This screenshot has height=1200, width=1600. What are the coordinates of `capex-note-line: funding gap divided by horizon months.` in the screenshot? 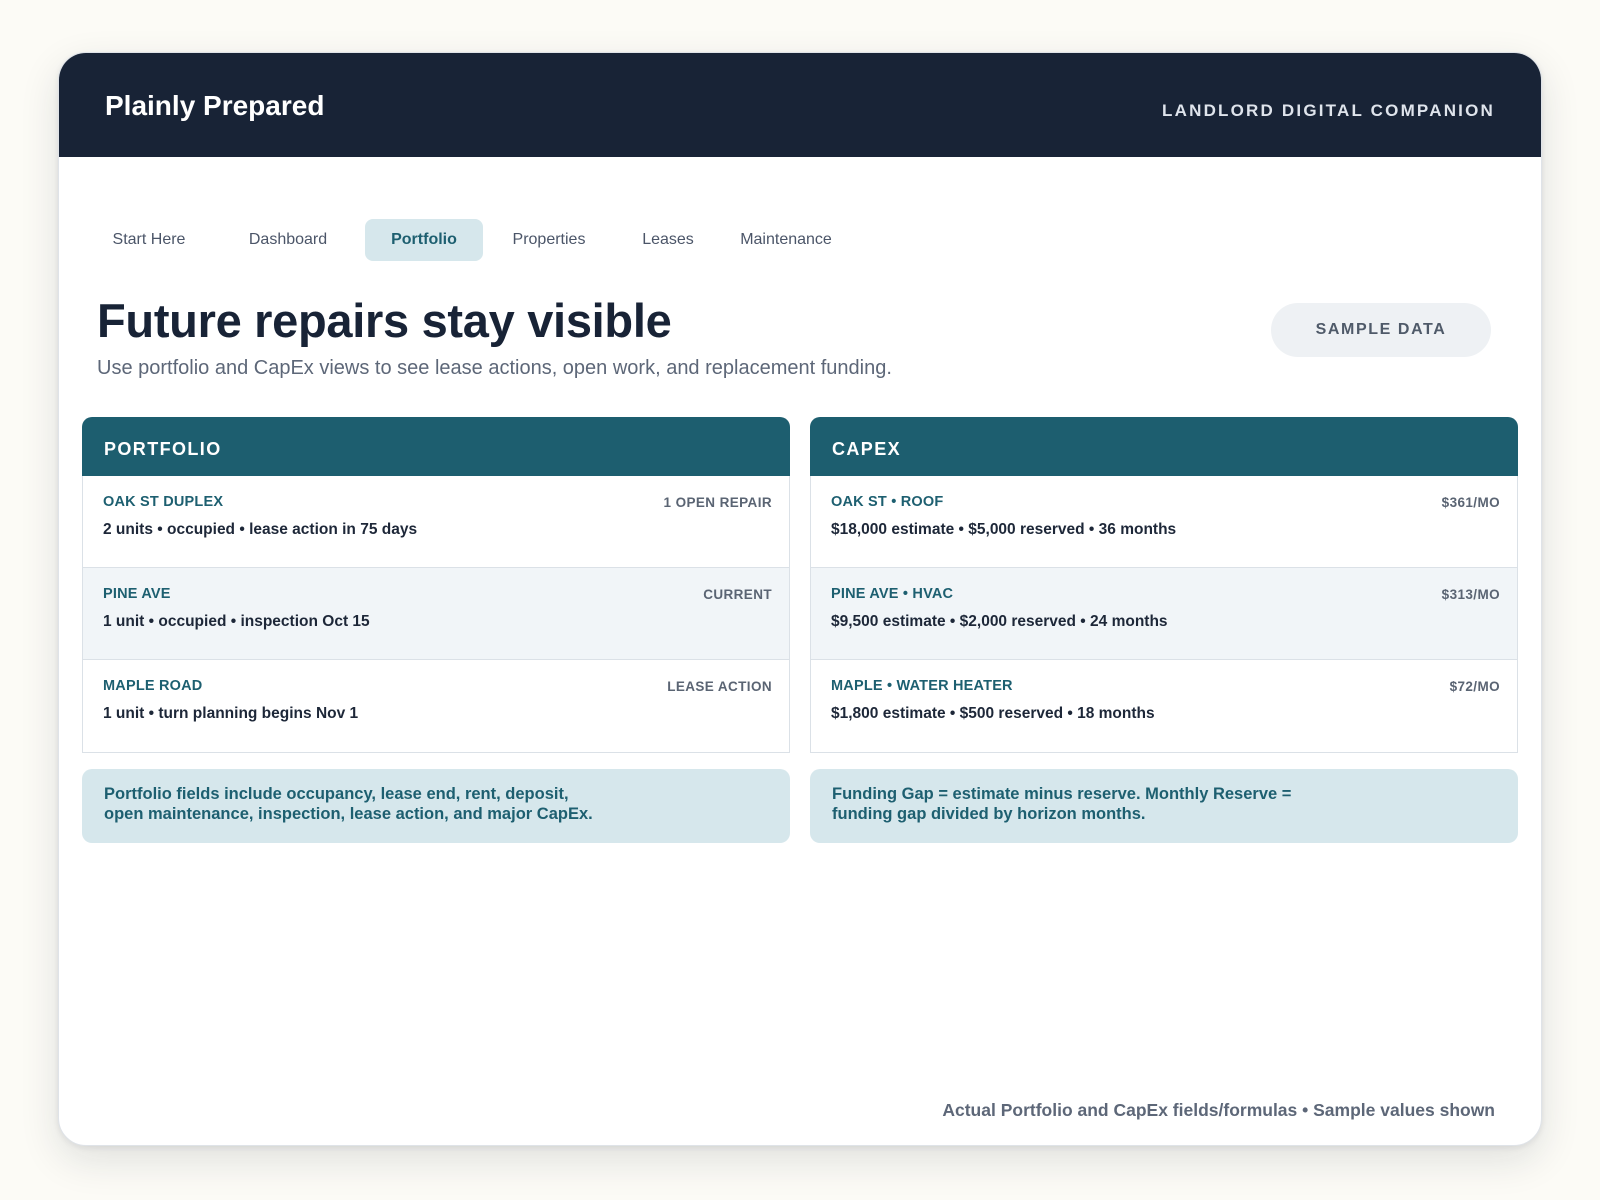 It's located at (989, 814).